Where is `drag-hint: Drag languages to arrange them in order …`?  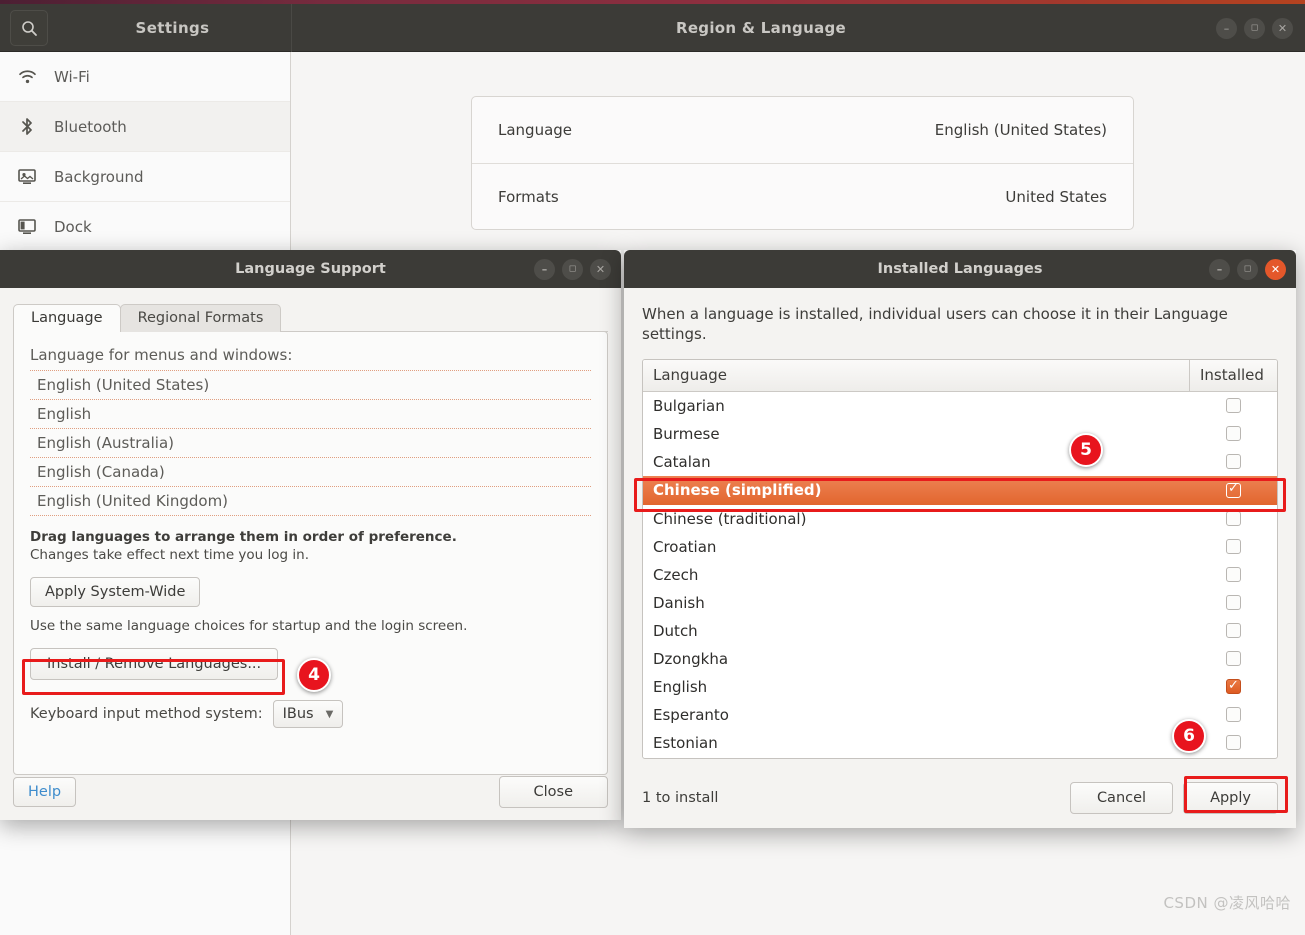
drag-hint: Drag languages to arrange them in order … is located at coordinates (243, 537).